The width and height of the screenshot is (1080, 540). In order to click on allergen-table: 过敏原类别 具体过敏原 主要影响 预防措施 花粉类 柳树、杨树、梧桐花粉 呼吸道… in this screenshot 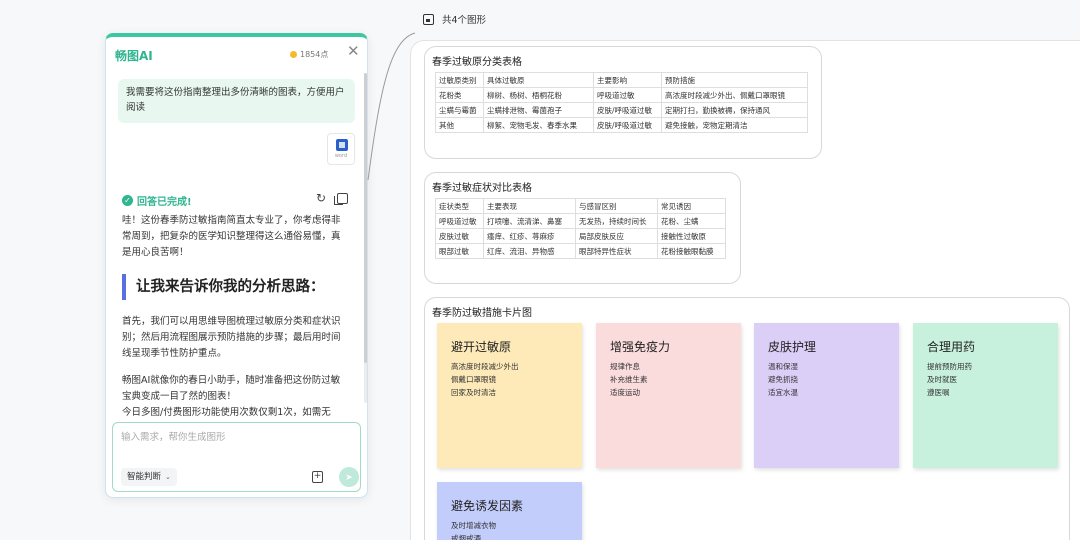, I will do `click(621, 102)`.